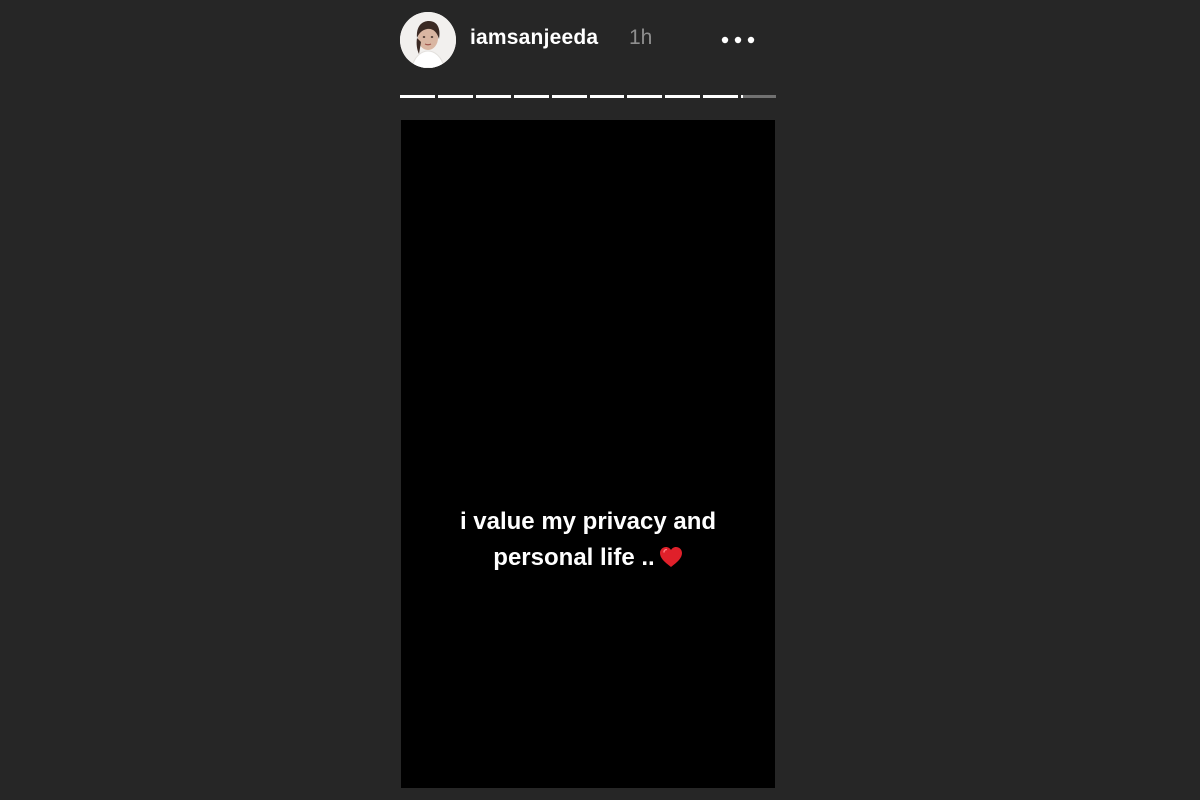  I want to click on more-options-icon, so click(738, 40).